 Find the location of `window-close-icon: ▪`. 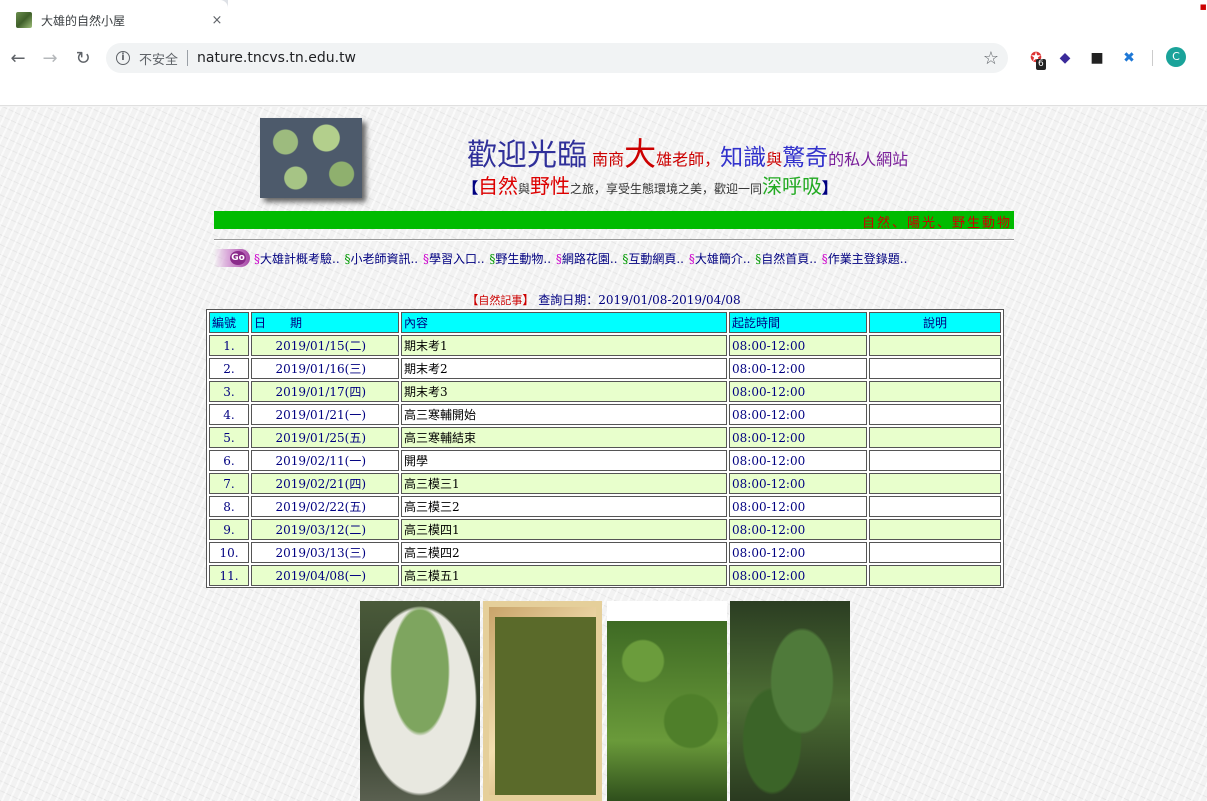

window-close-icon: ▪ is located at coordinates (1203, 6).